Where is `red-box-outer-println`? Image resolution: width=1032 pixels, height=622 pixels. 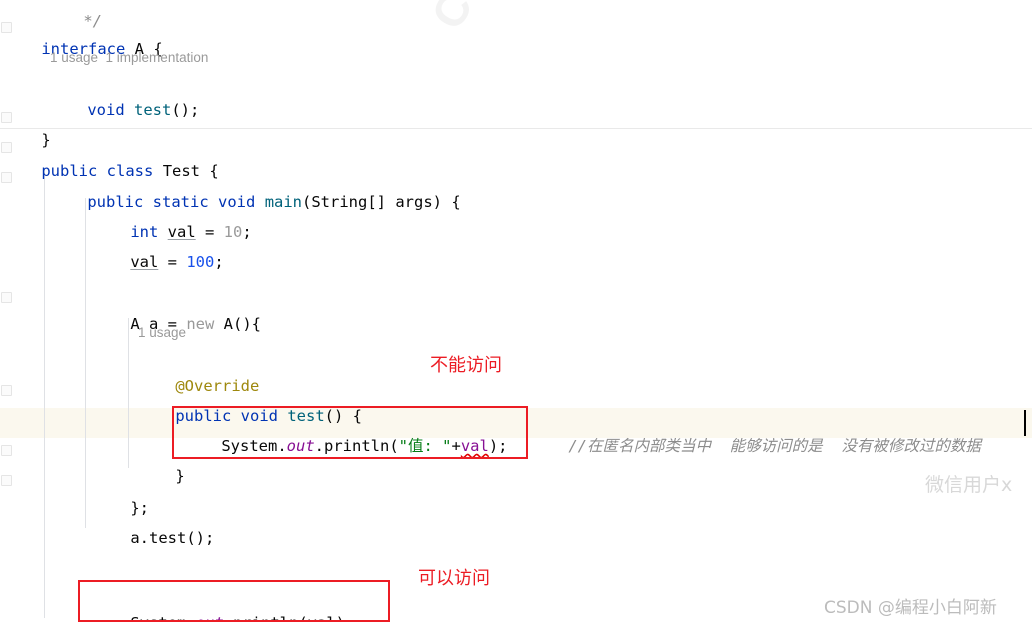
red-box-outer-println is located at coordinates (234, 601).